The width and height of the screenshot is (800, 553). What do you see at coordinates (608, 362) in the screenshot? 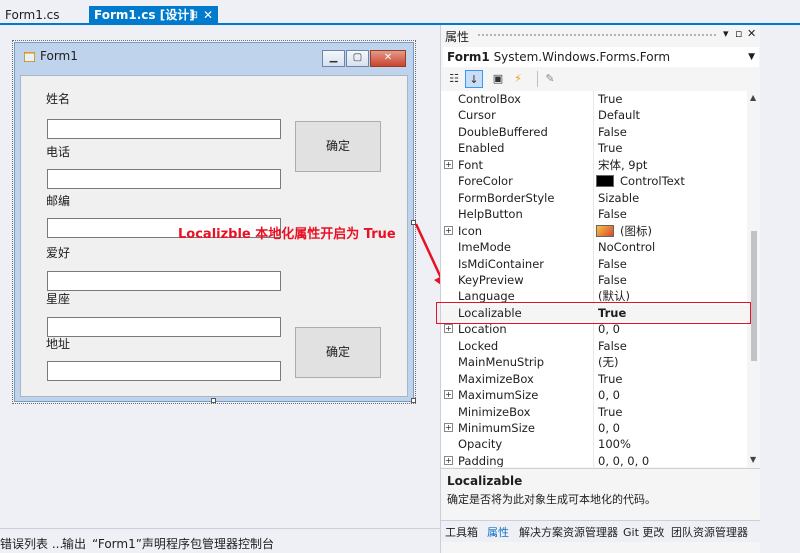
I see `property-value: (无)` at bounding box center [608, 362].